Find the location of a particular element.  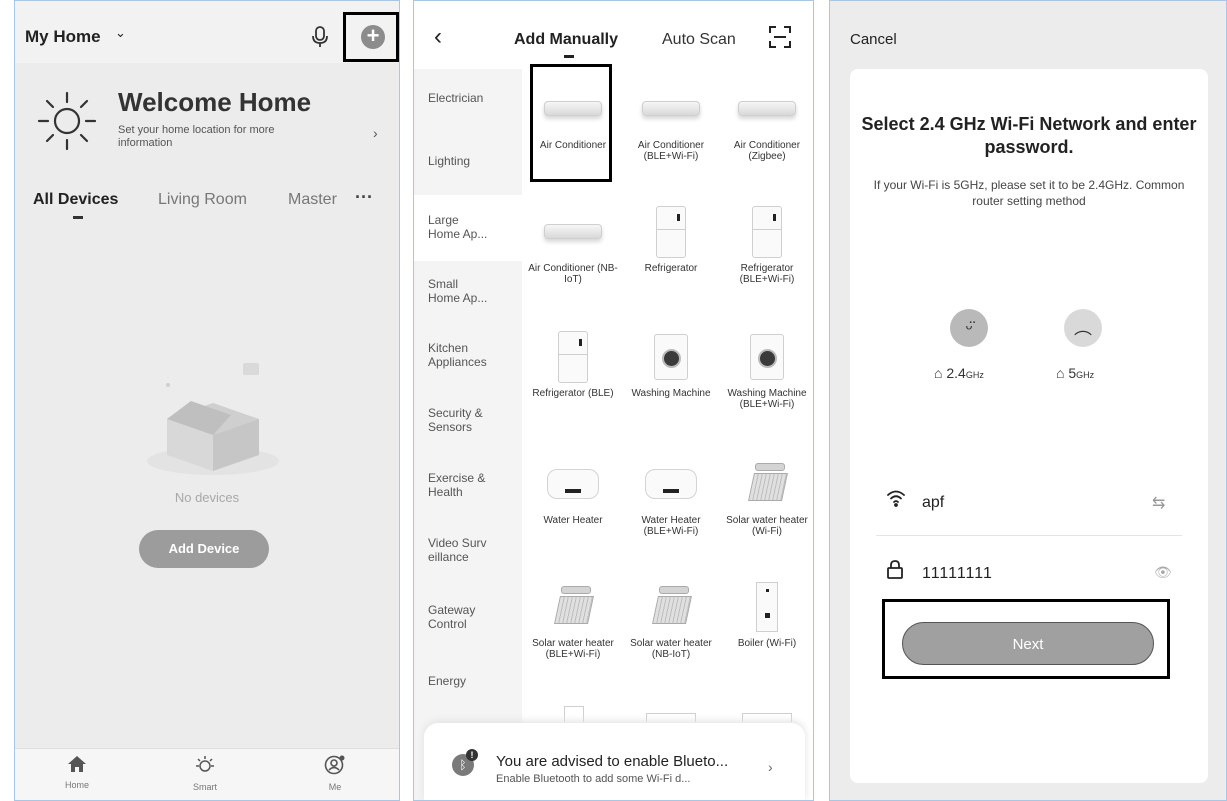

device-name: Air Conditioner (BLE+Wi-Fi) is located at coordinates (671, 151).